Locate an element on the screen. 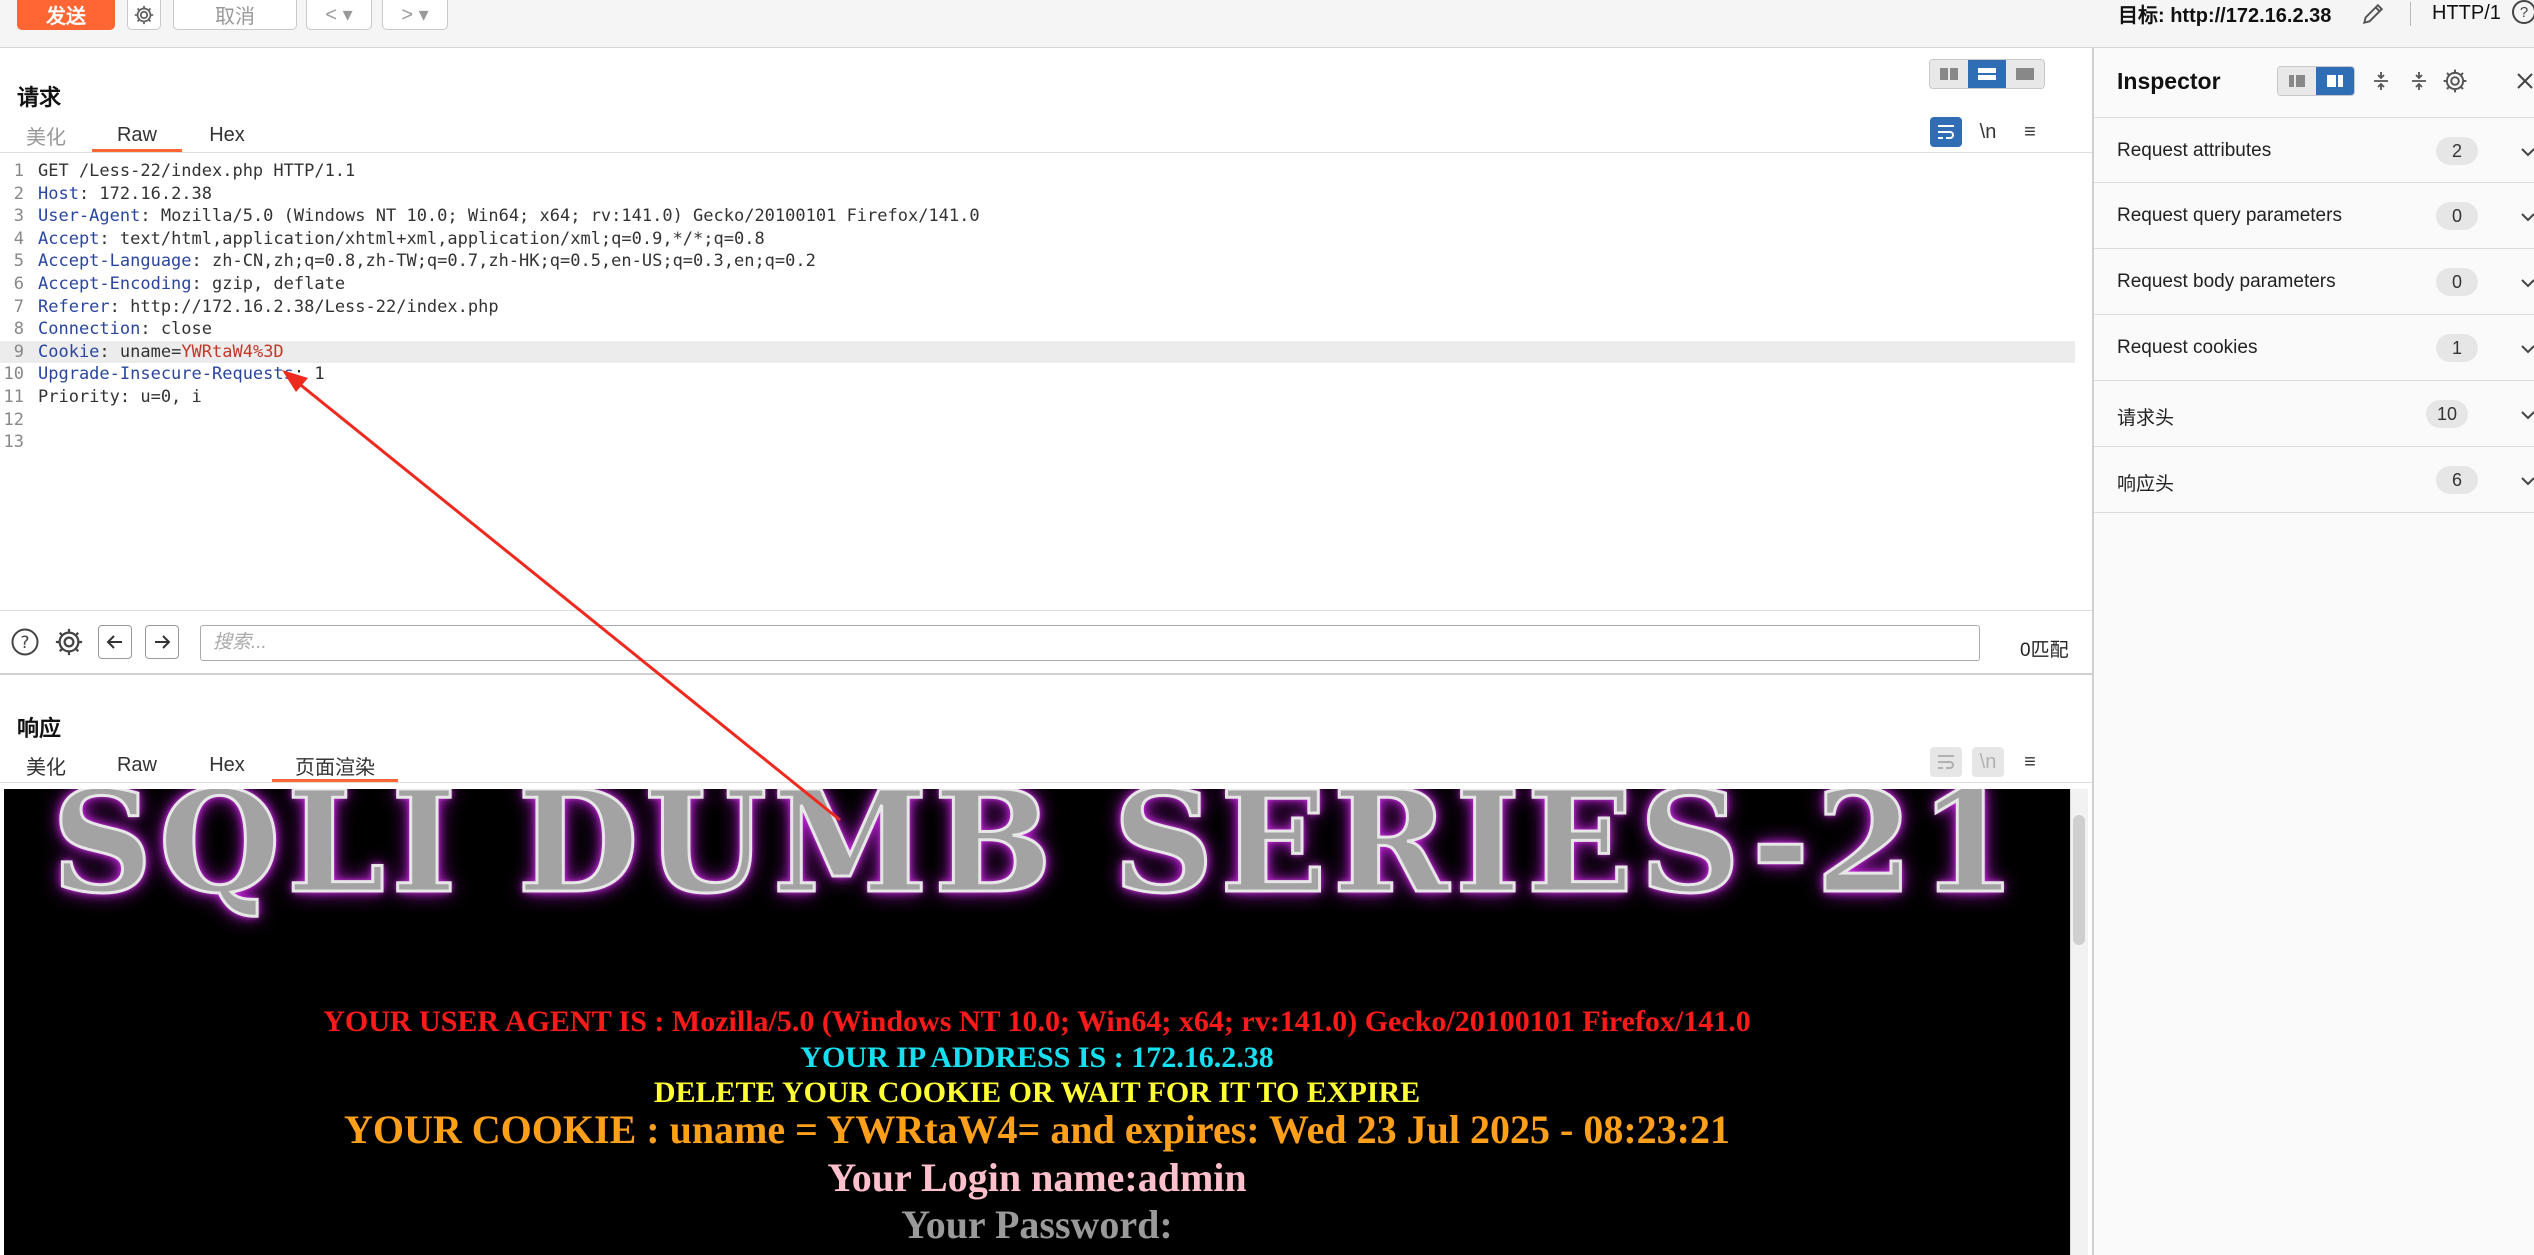 Image resolution: width=2534 pixels, height=1255 pixels. inspector-row-count: 2 is located at coordinates (2457, 151).